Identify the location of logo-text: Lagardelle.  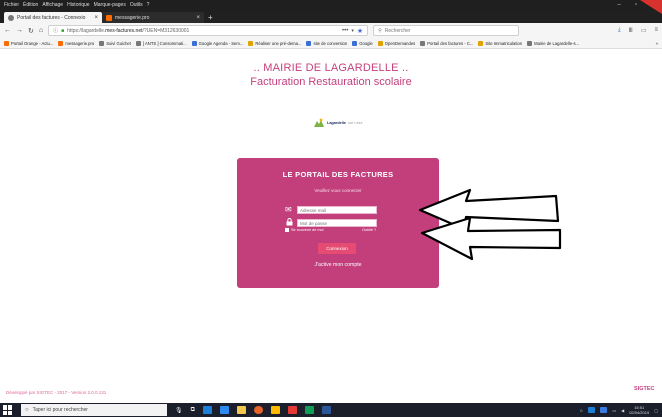
(336, 123).